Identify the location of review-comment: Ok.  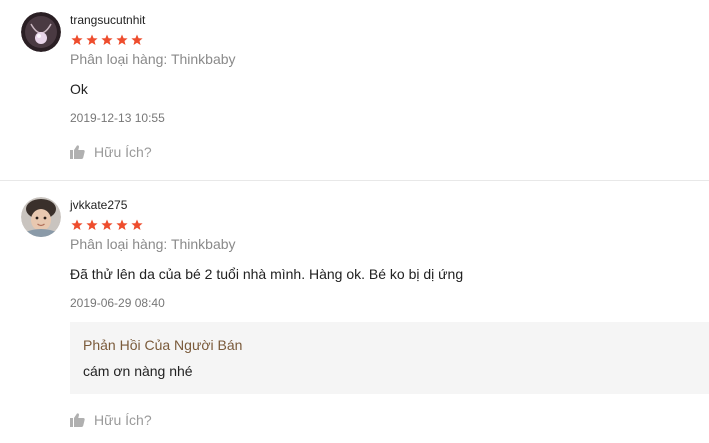
(79, 89).